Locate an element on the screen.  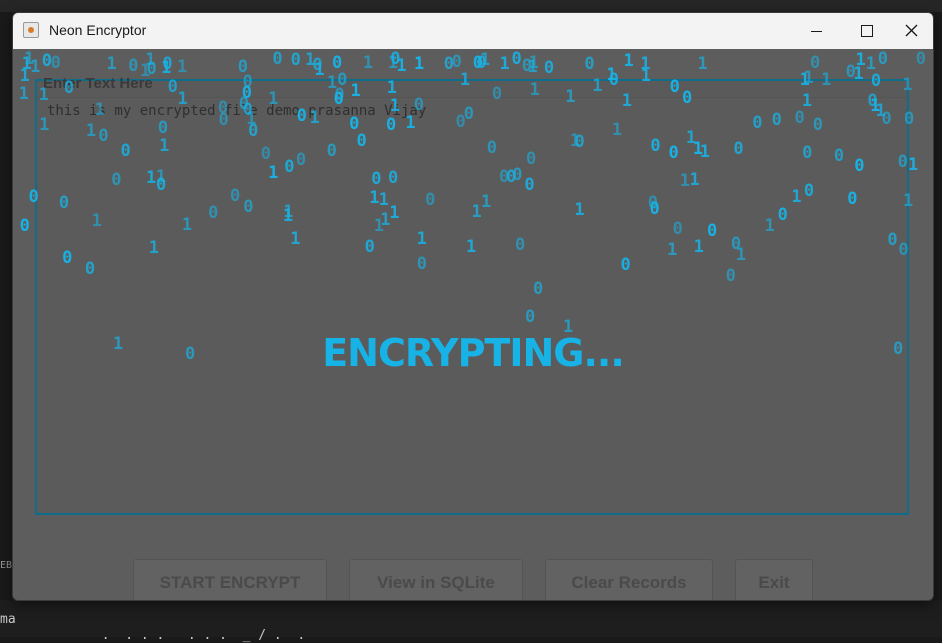
maximize-button is located at coordinates (866, 31).